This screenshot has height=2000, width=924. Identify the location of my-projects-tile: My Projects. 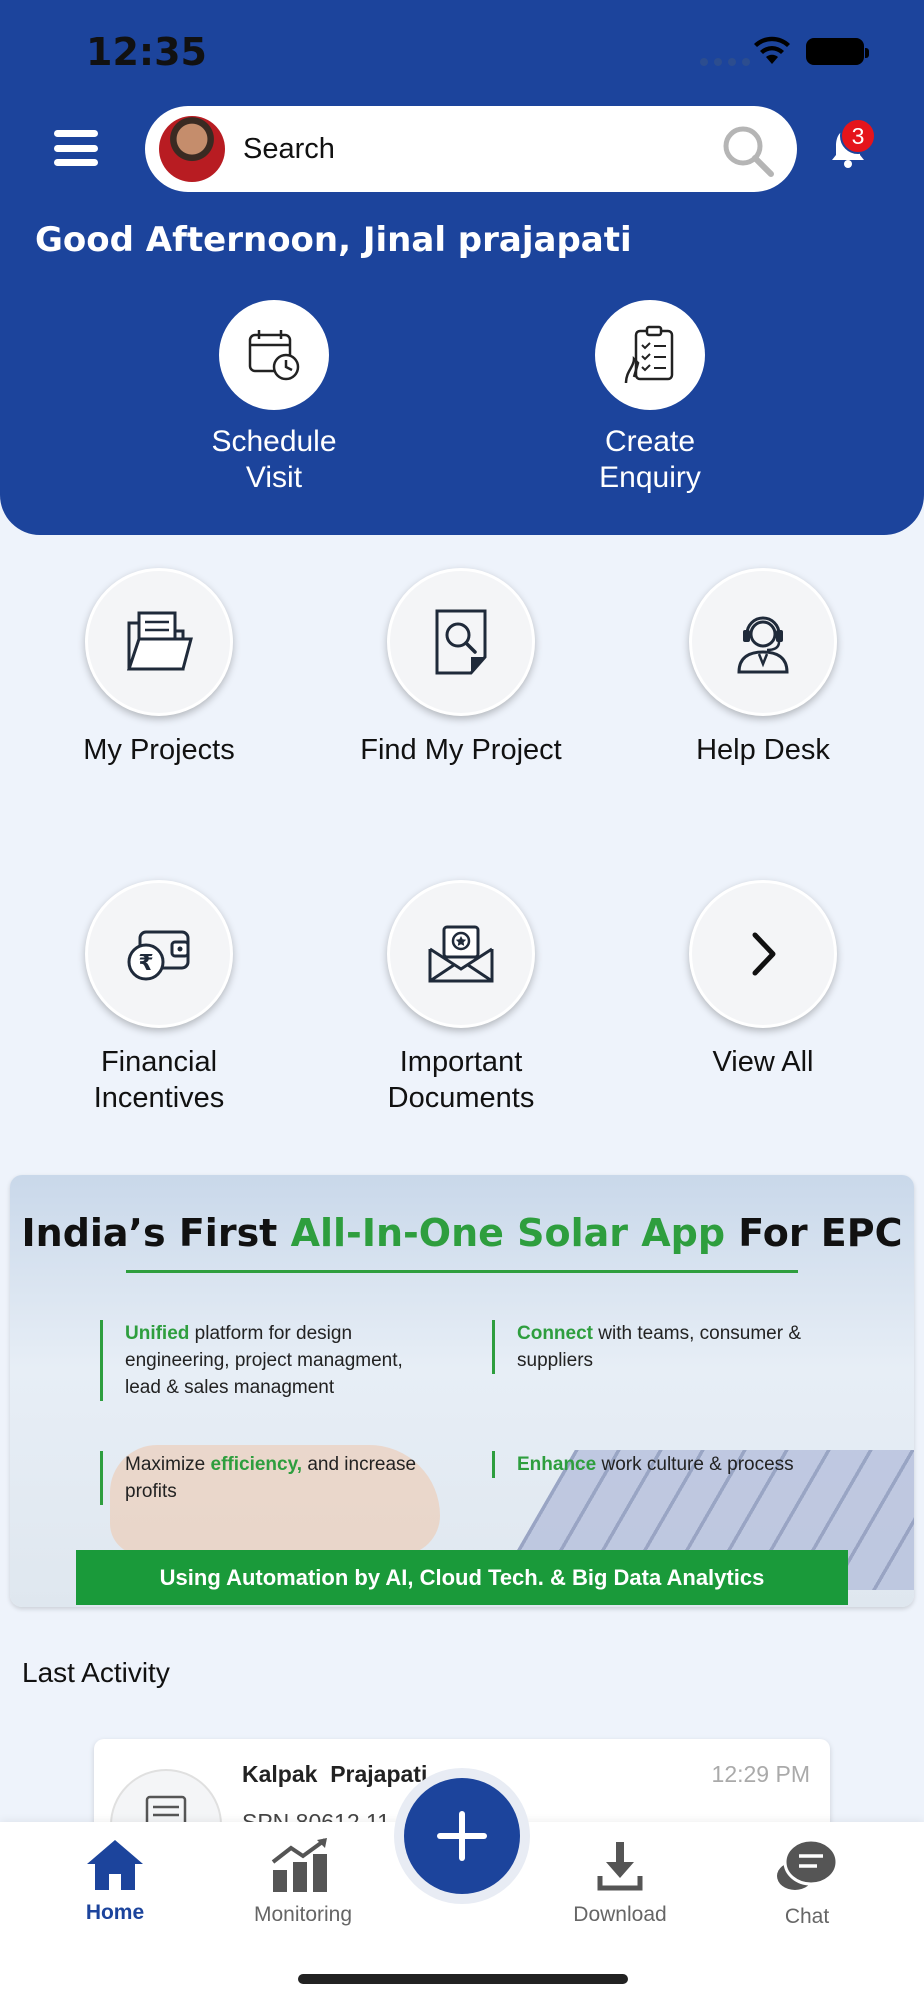
(159, 668).